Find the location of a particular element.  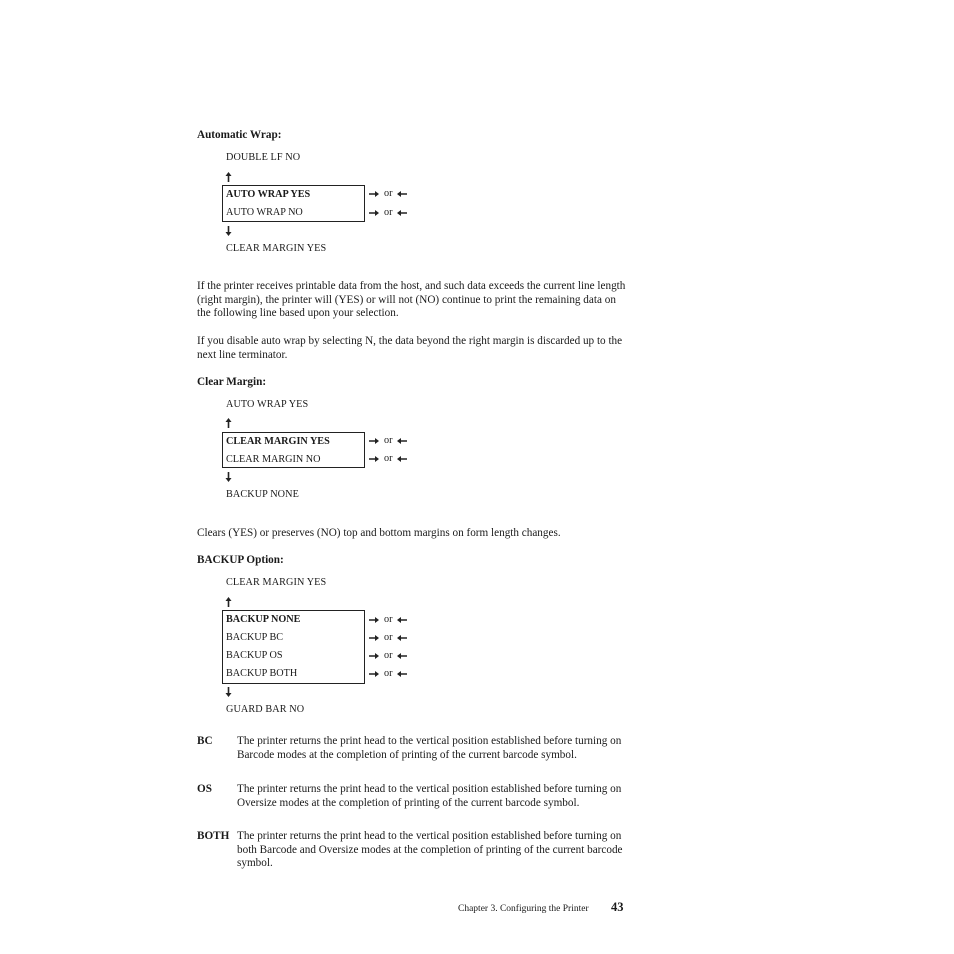

menu-option-selected: AUTO WRAP YES is located at coordinates (268, 194).